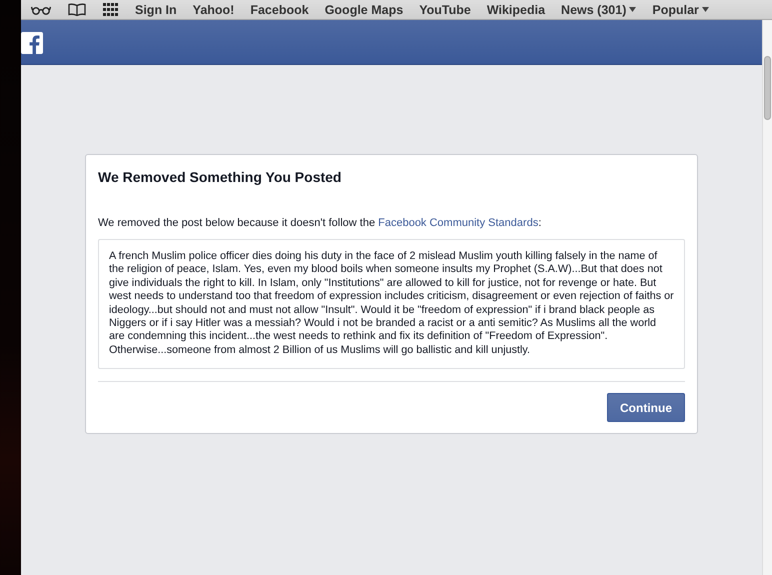 The image size is (772, 575). Describe the element at coordinates (598, 9) in the screenshot. I see `bookmark-folder: News (301)` at that location.